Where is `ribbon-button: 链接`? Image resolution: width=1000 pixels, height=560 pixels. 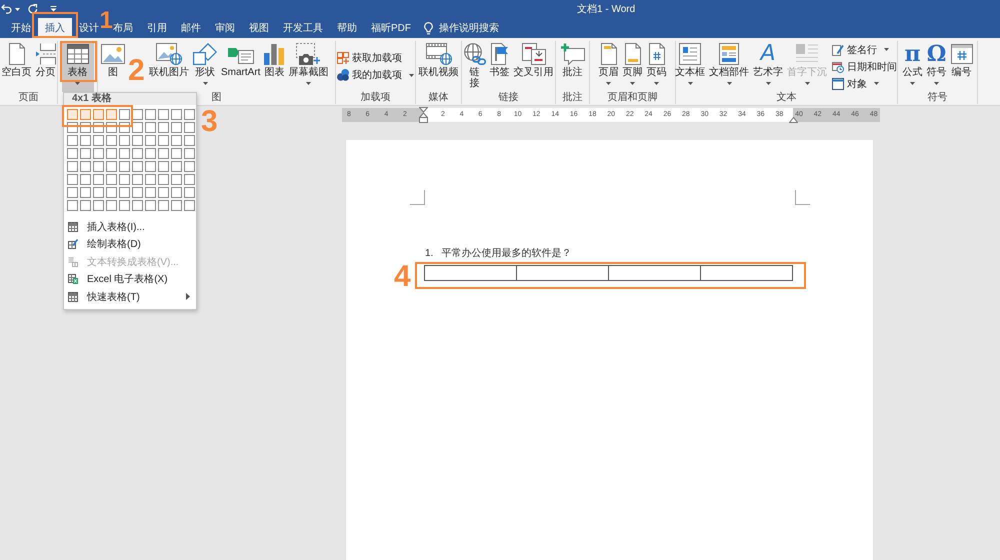 ribbon-button: 链接 is located at coordinates (474, 66).